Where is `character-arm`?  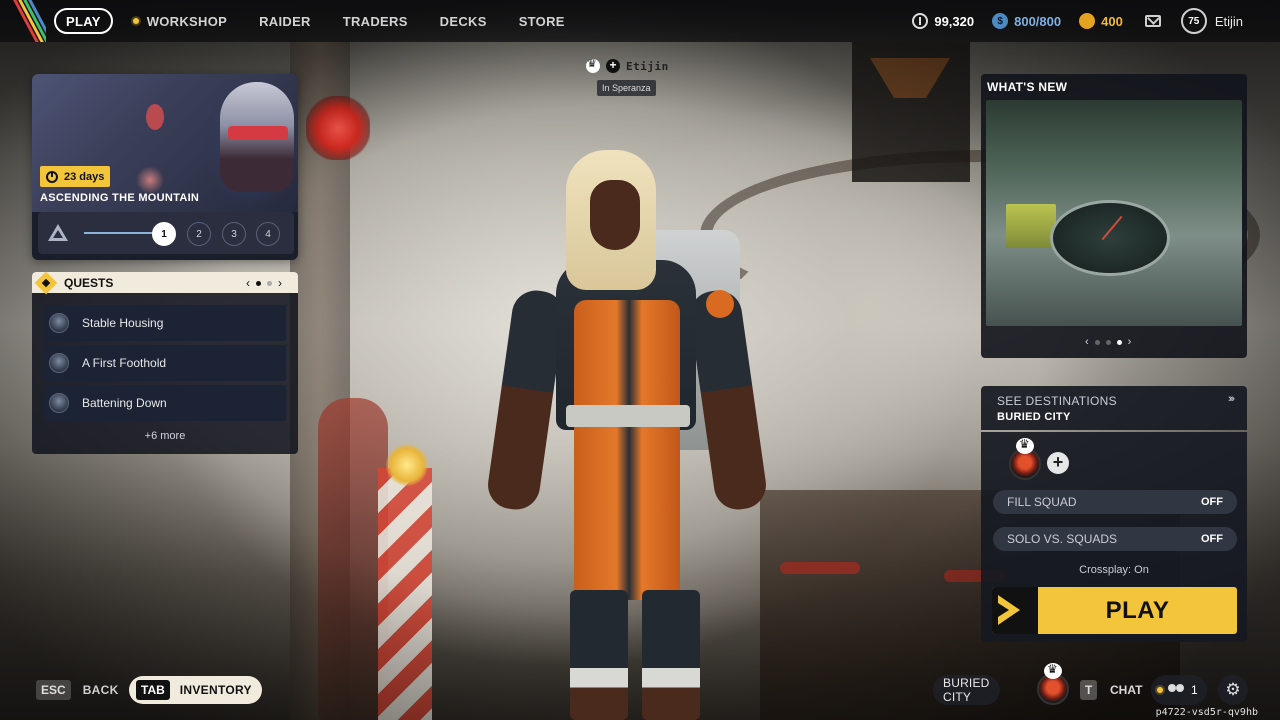 character-arm is located at coordinates (526, 400).